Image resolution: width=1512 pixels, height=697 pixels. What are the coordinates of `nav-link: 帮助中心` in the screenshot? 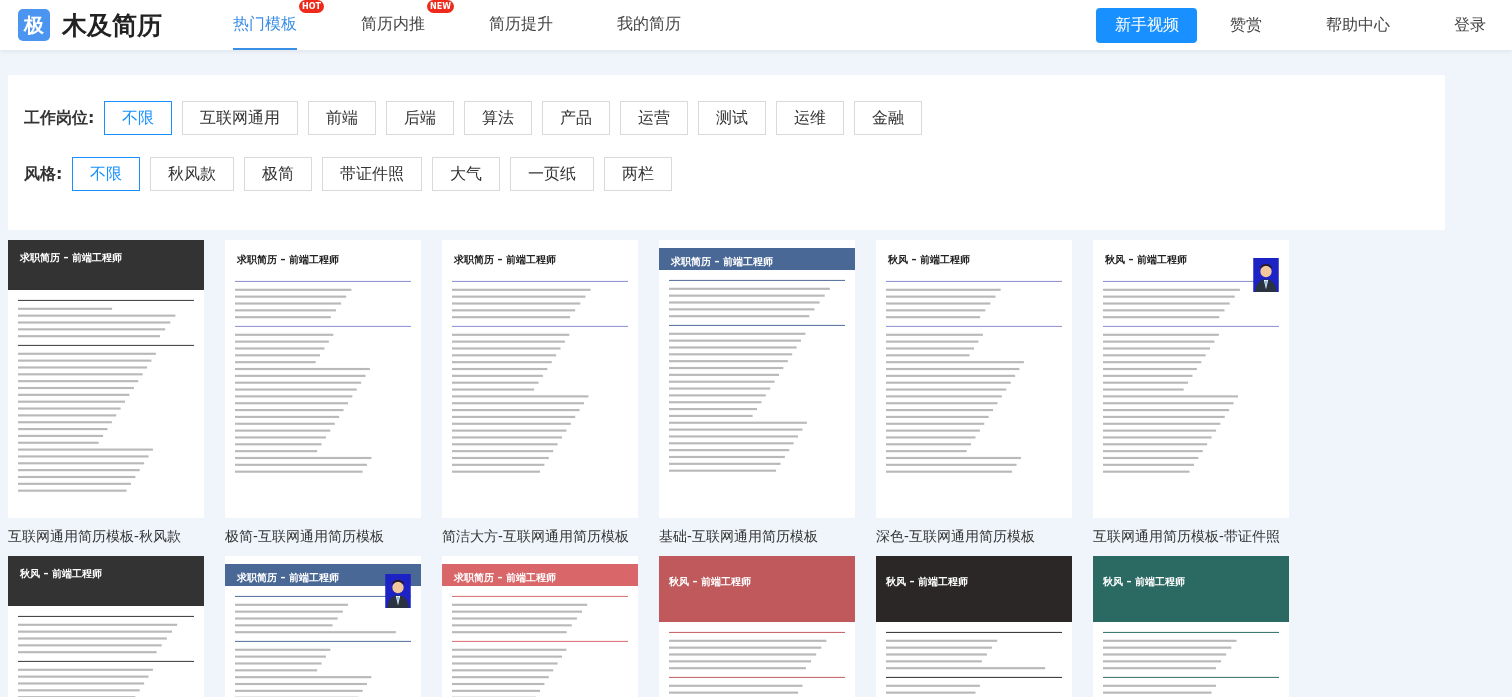 It's located at (1358, 25).